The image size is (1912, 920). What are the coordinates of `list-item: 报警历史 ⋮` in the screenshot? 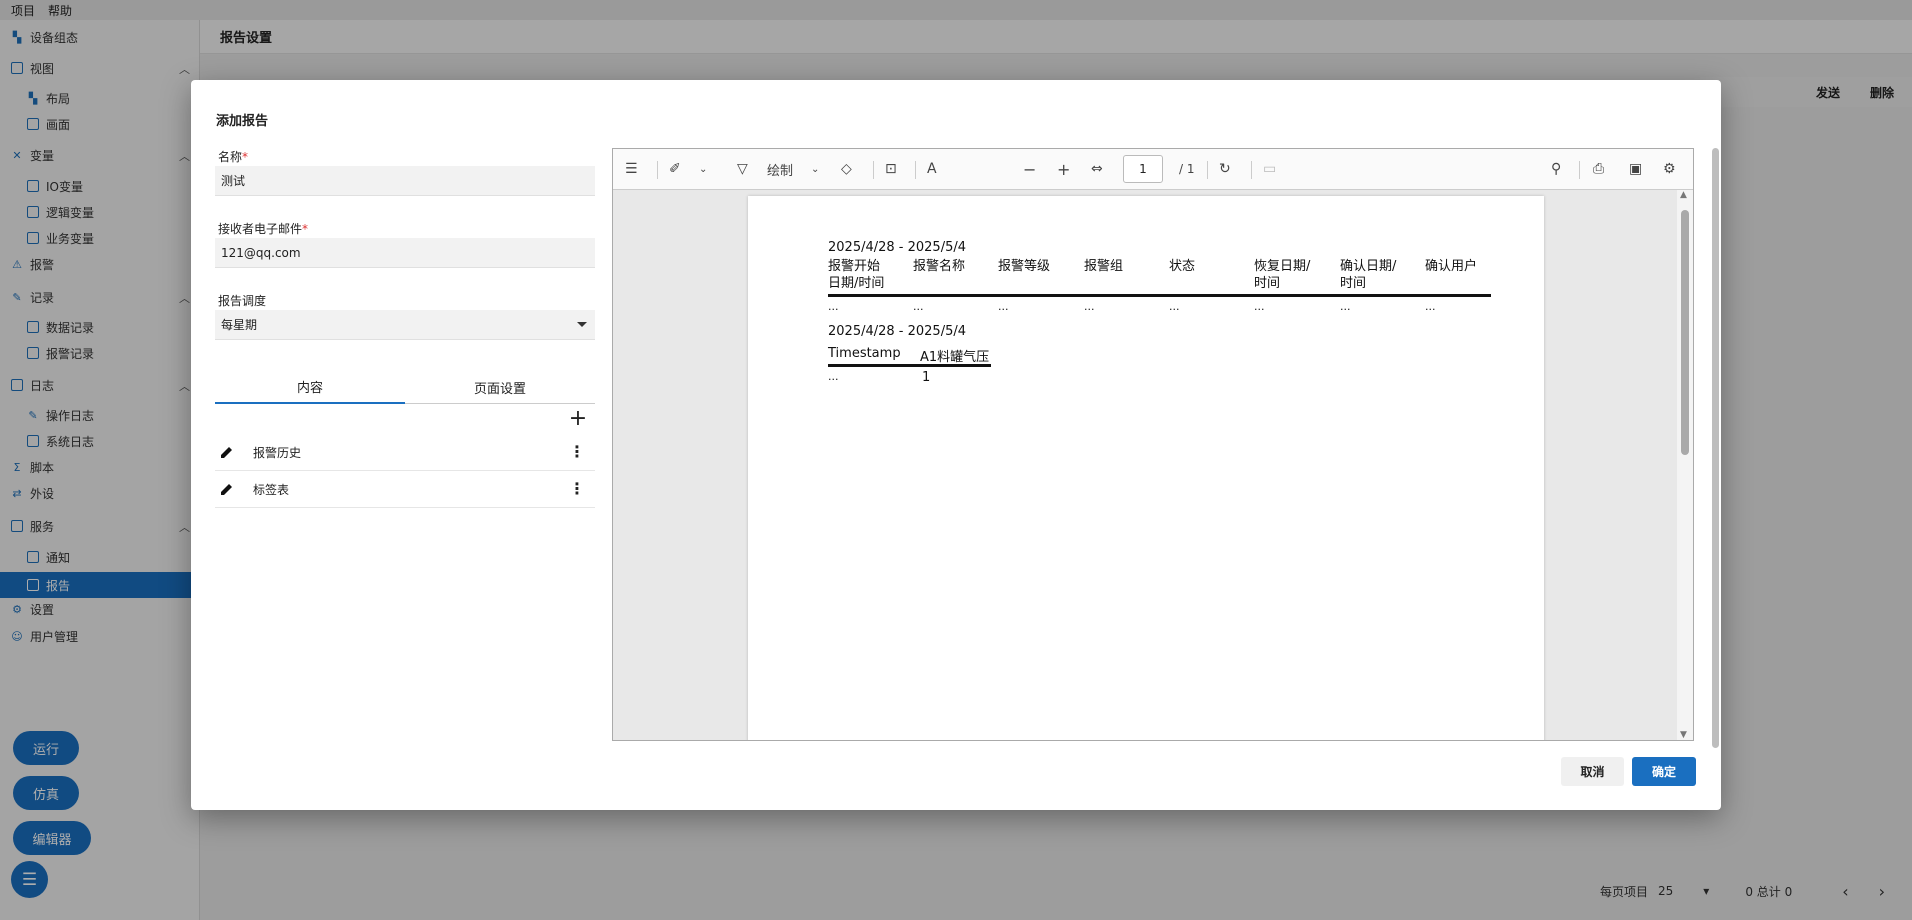 It's located at (405, 452).